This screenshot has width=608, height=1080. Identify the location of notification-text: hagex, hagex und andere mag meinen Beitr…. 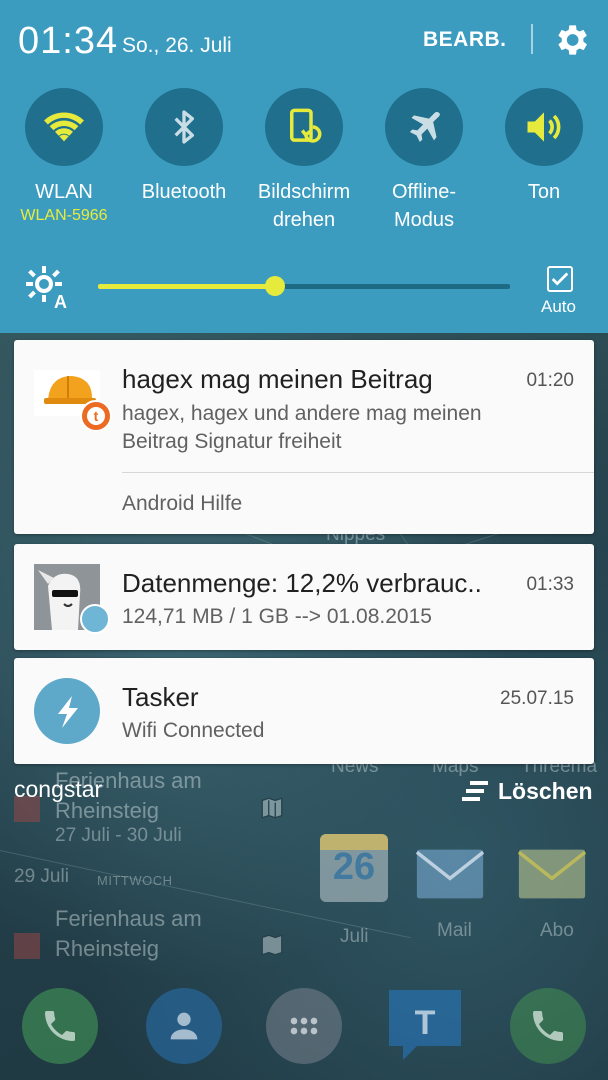
(302, 427).